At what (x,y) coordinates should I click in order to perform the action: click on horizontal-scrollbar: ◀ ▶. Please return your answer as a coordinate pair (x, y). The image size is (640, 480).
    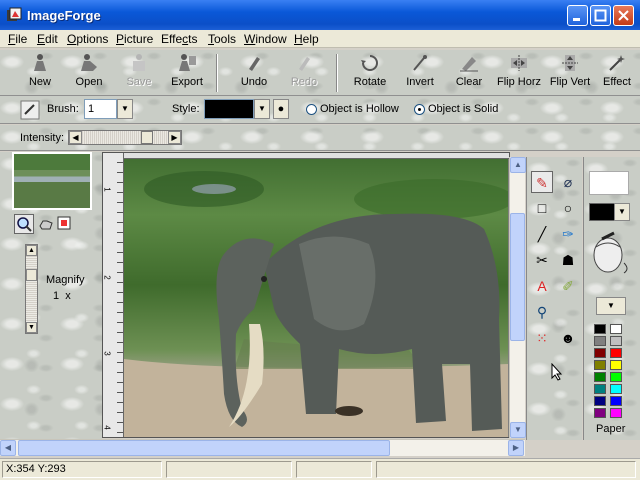
    Looking at the image, I should click on (262, 447).